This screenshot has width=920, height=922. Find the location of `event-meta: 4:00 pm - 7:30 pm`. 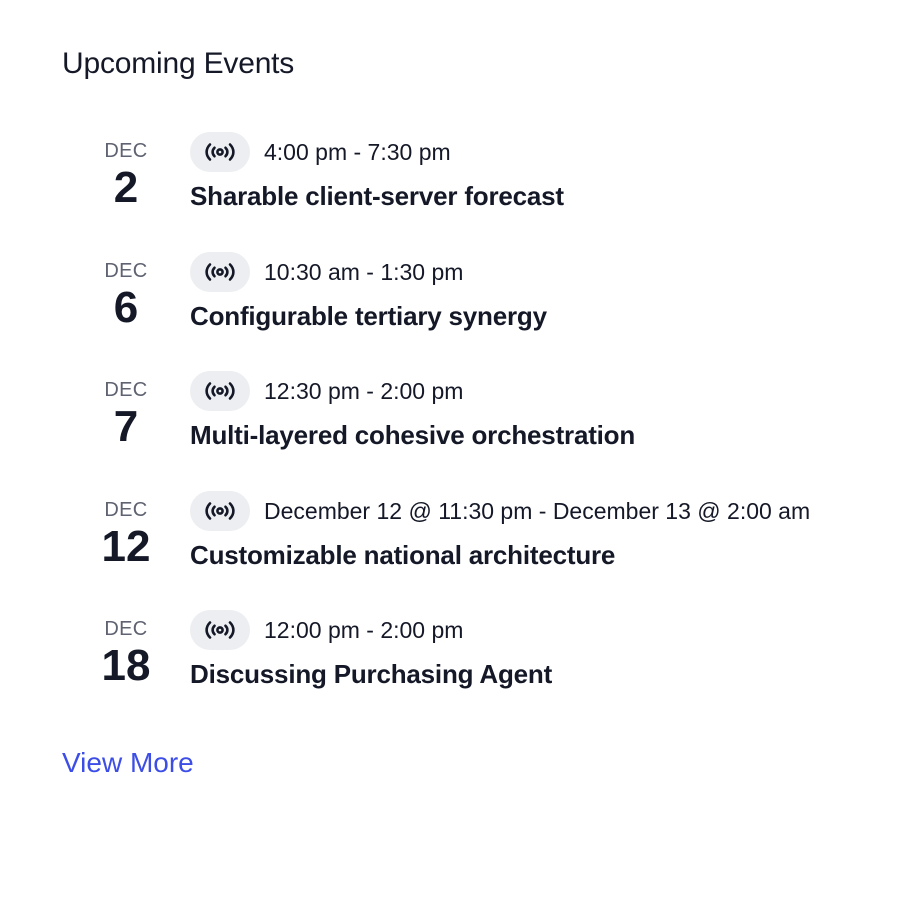

event-meta: 4:00 pm - 7:30 pm is located at coordinates (320, 152).